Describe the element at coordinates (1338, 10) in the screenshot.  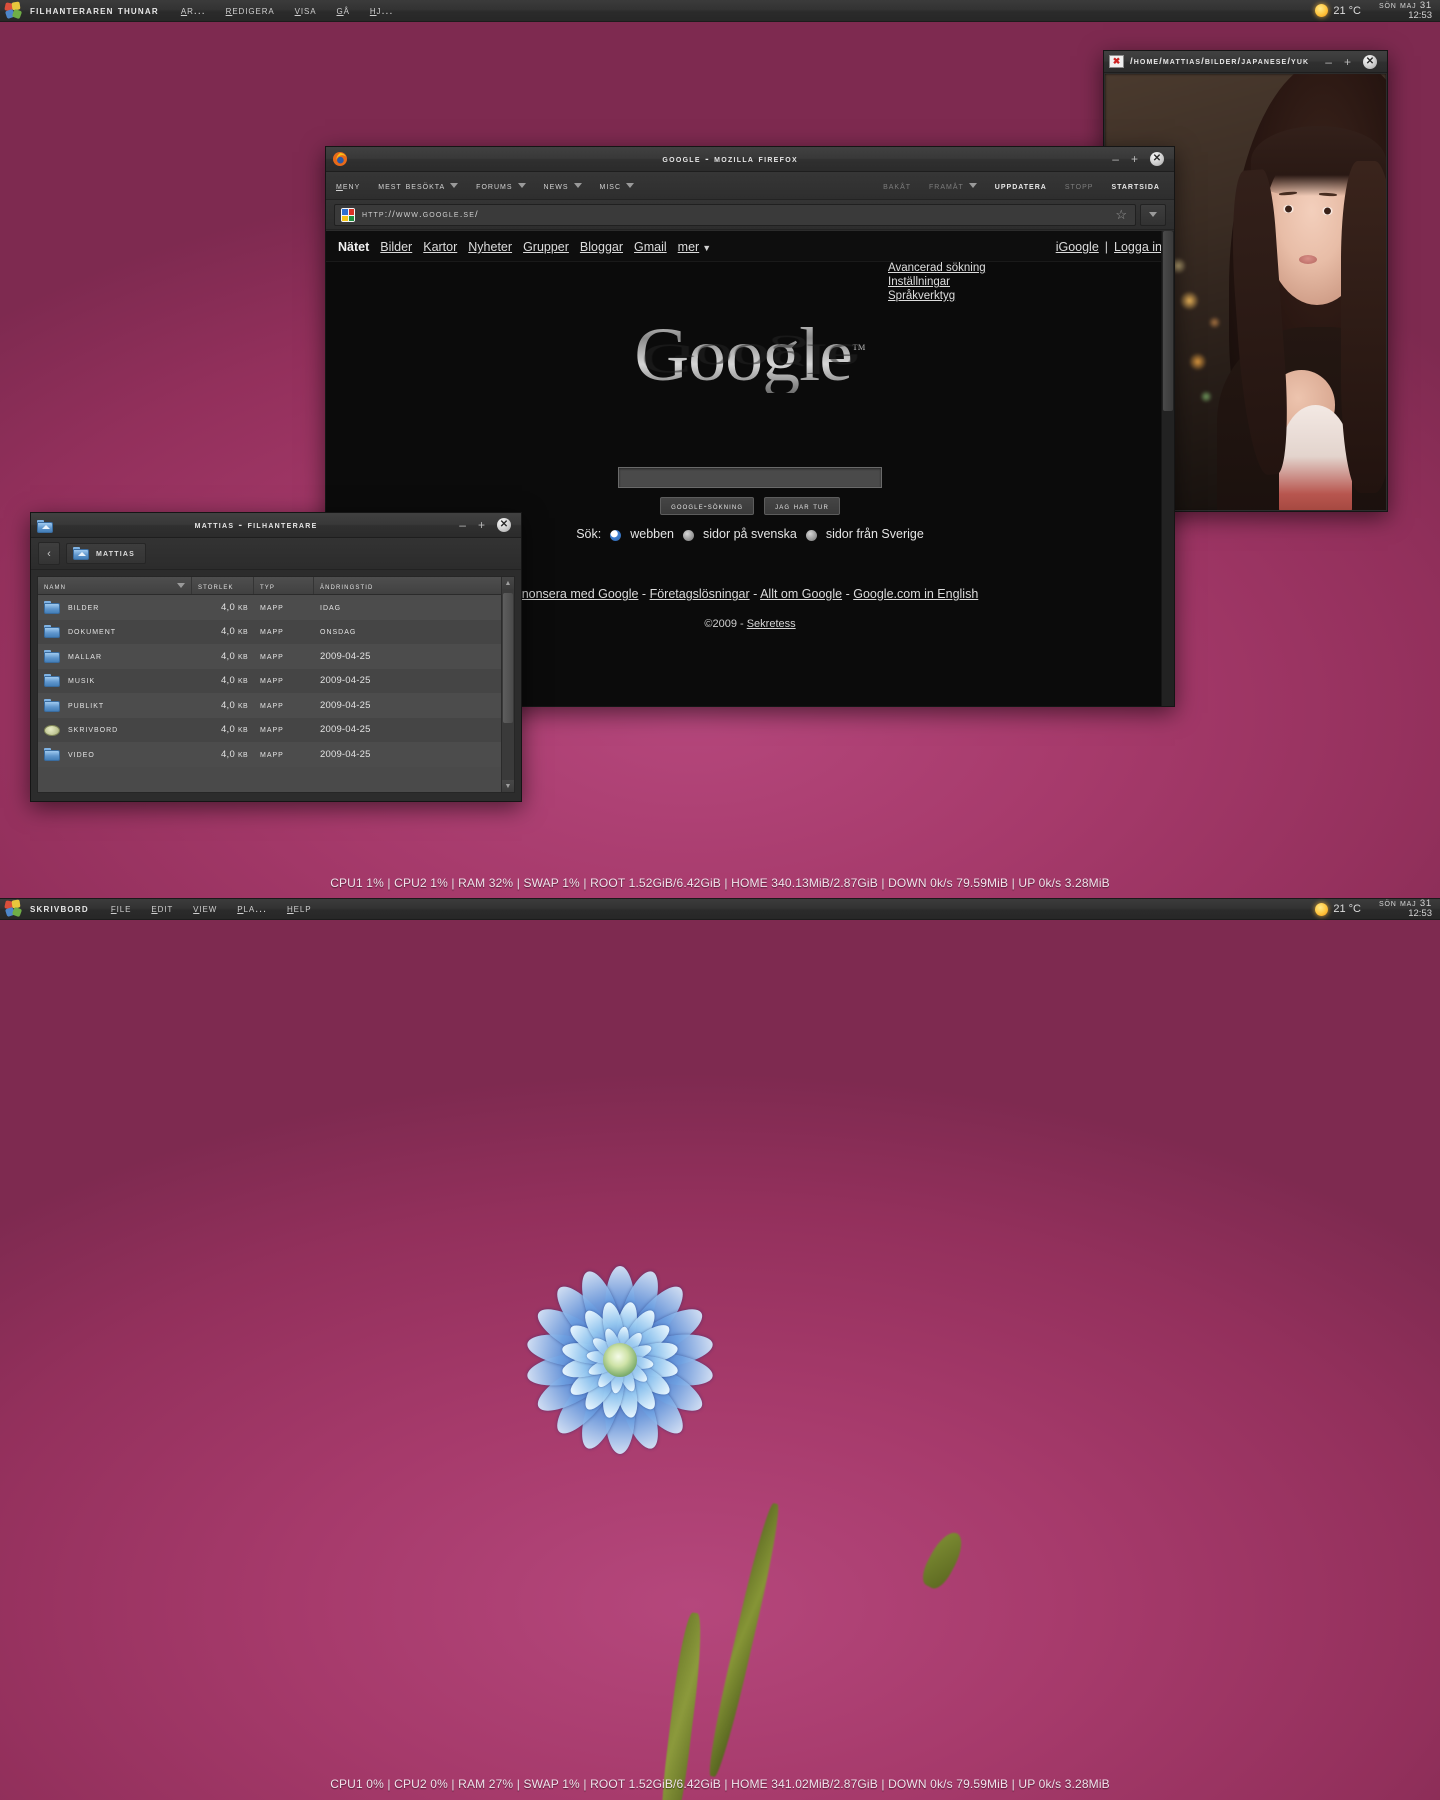
I see `panel-top-weather: 21 °C` at that location.